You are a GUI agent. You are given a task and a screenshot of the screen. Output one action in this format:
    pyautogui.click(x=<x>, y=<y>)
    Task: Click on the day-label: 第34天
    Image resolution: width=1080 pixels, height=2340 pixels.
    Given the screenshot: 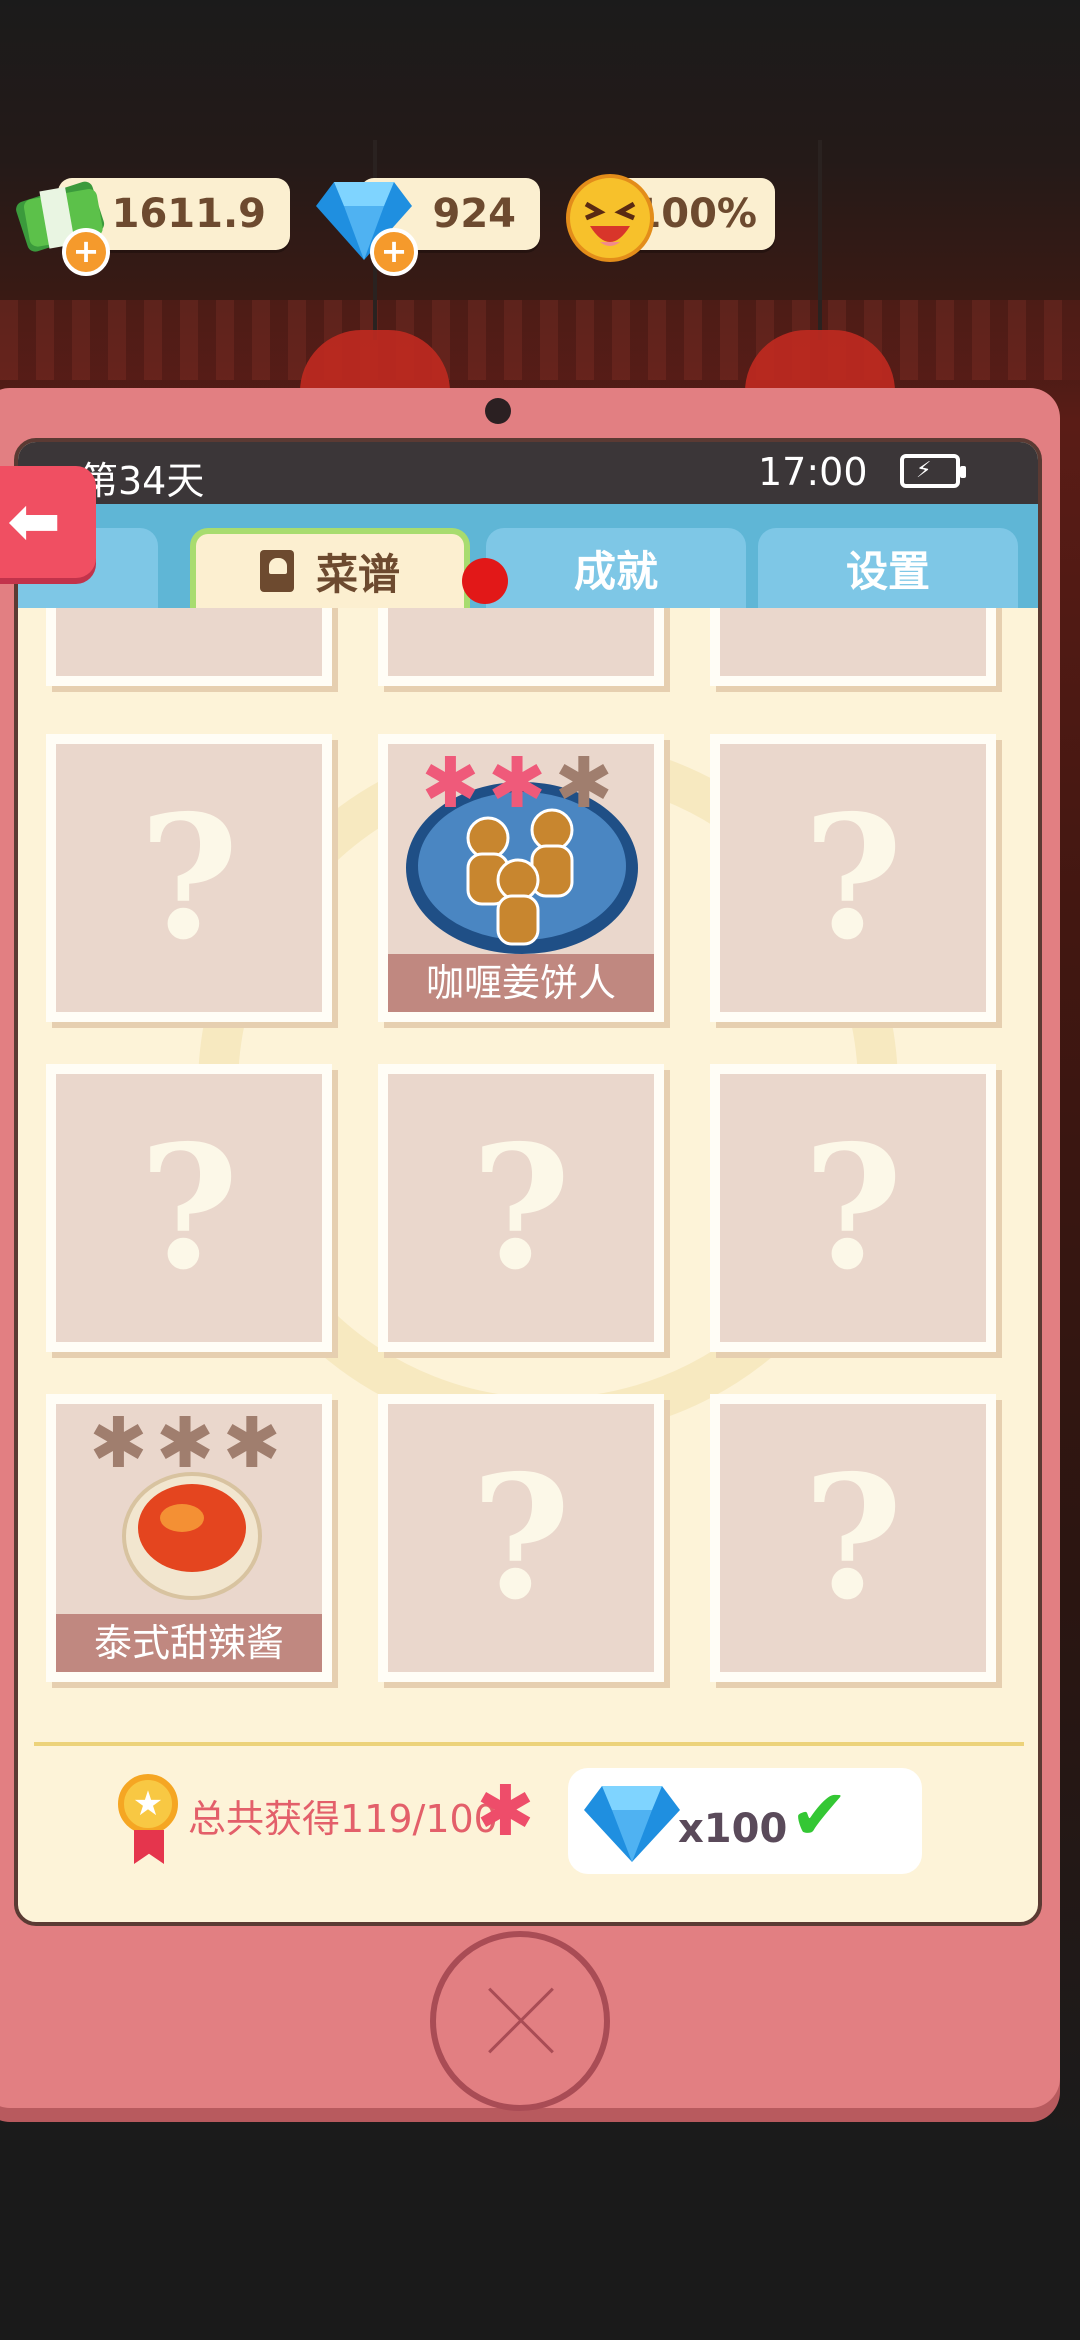 What is the action you would take?
    pyautogui.click(x=142, y=481)
    